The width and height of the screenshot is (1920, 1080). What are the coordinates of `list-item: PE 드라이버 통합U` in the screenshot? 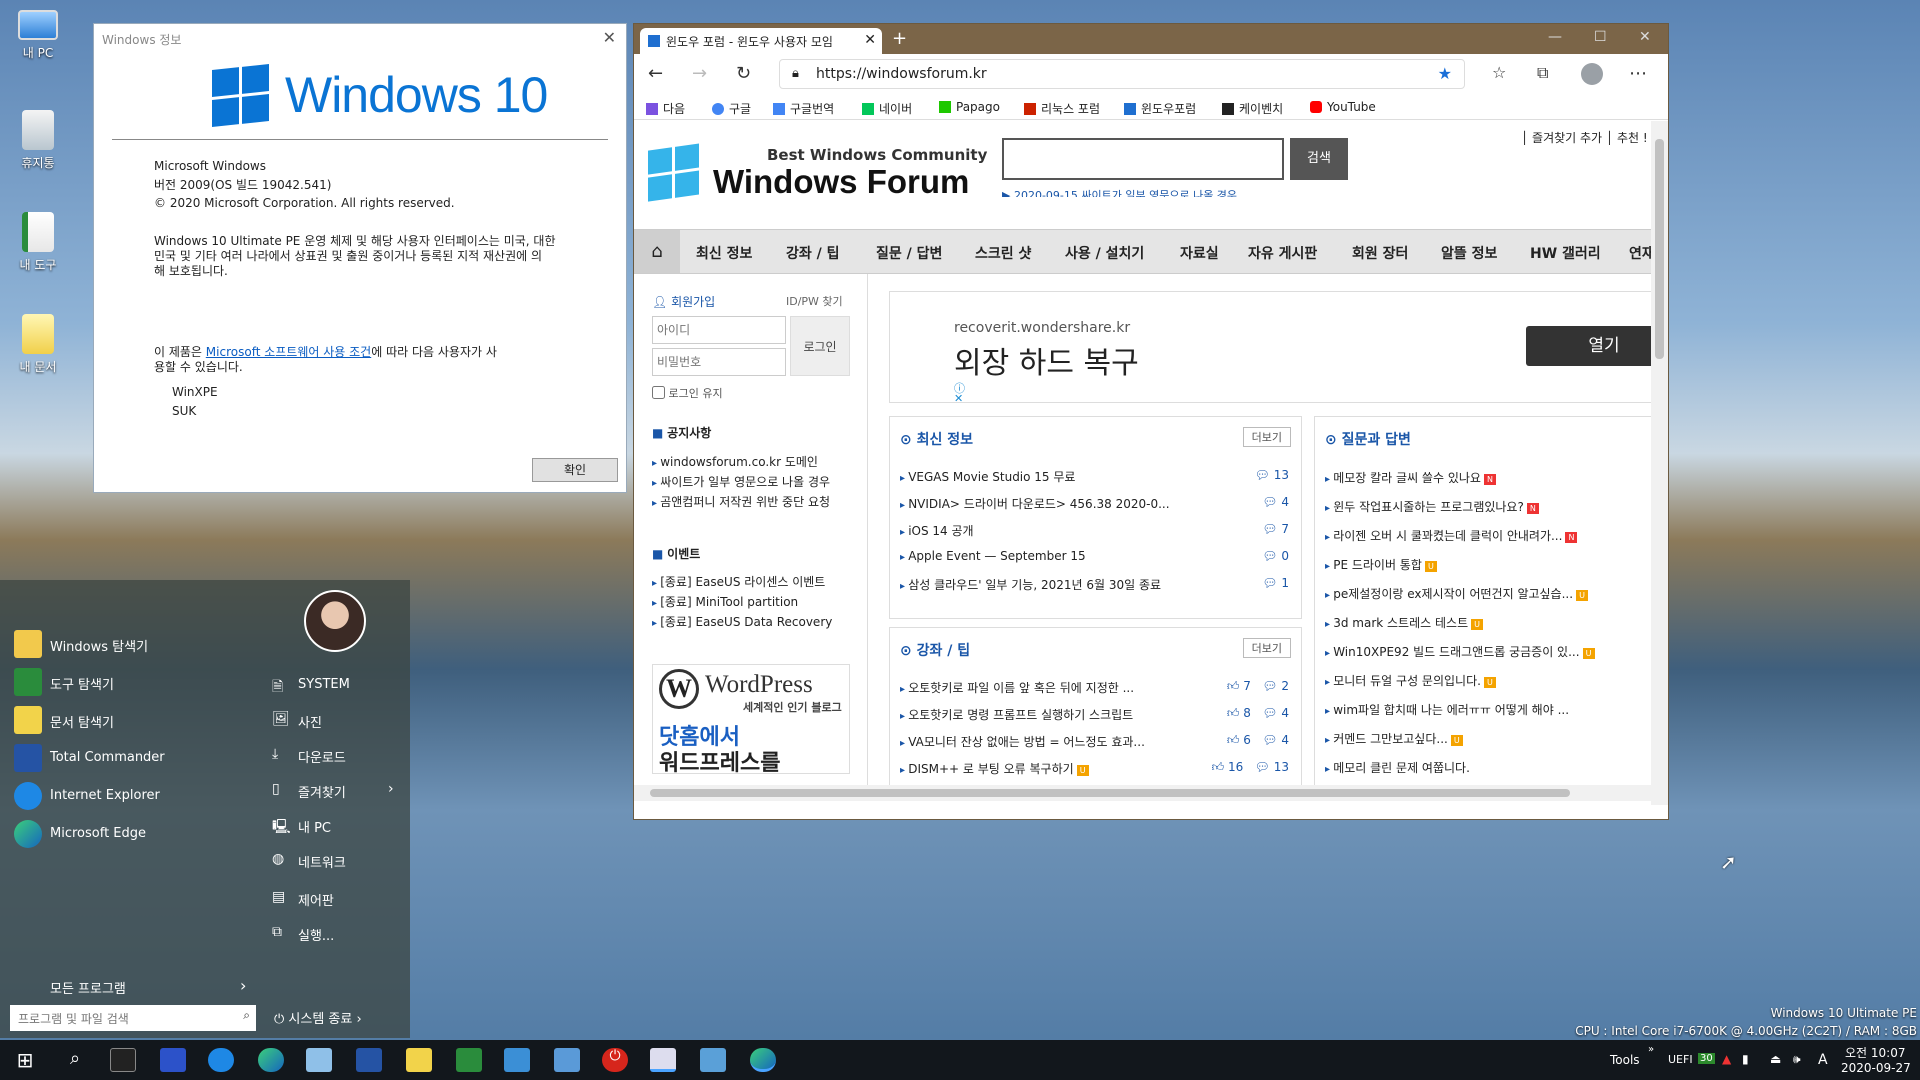 It's located at (1381, 564).